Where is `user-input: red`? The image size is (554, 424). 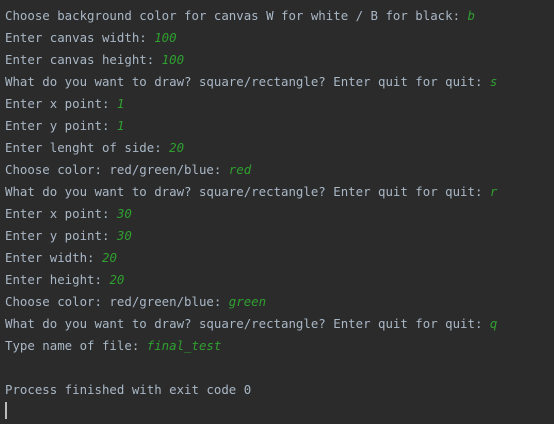 user-input: red is located at coordinates (240, 169).